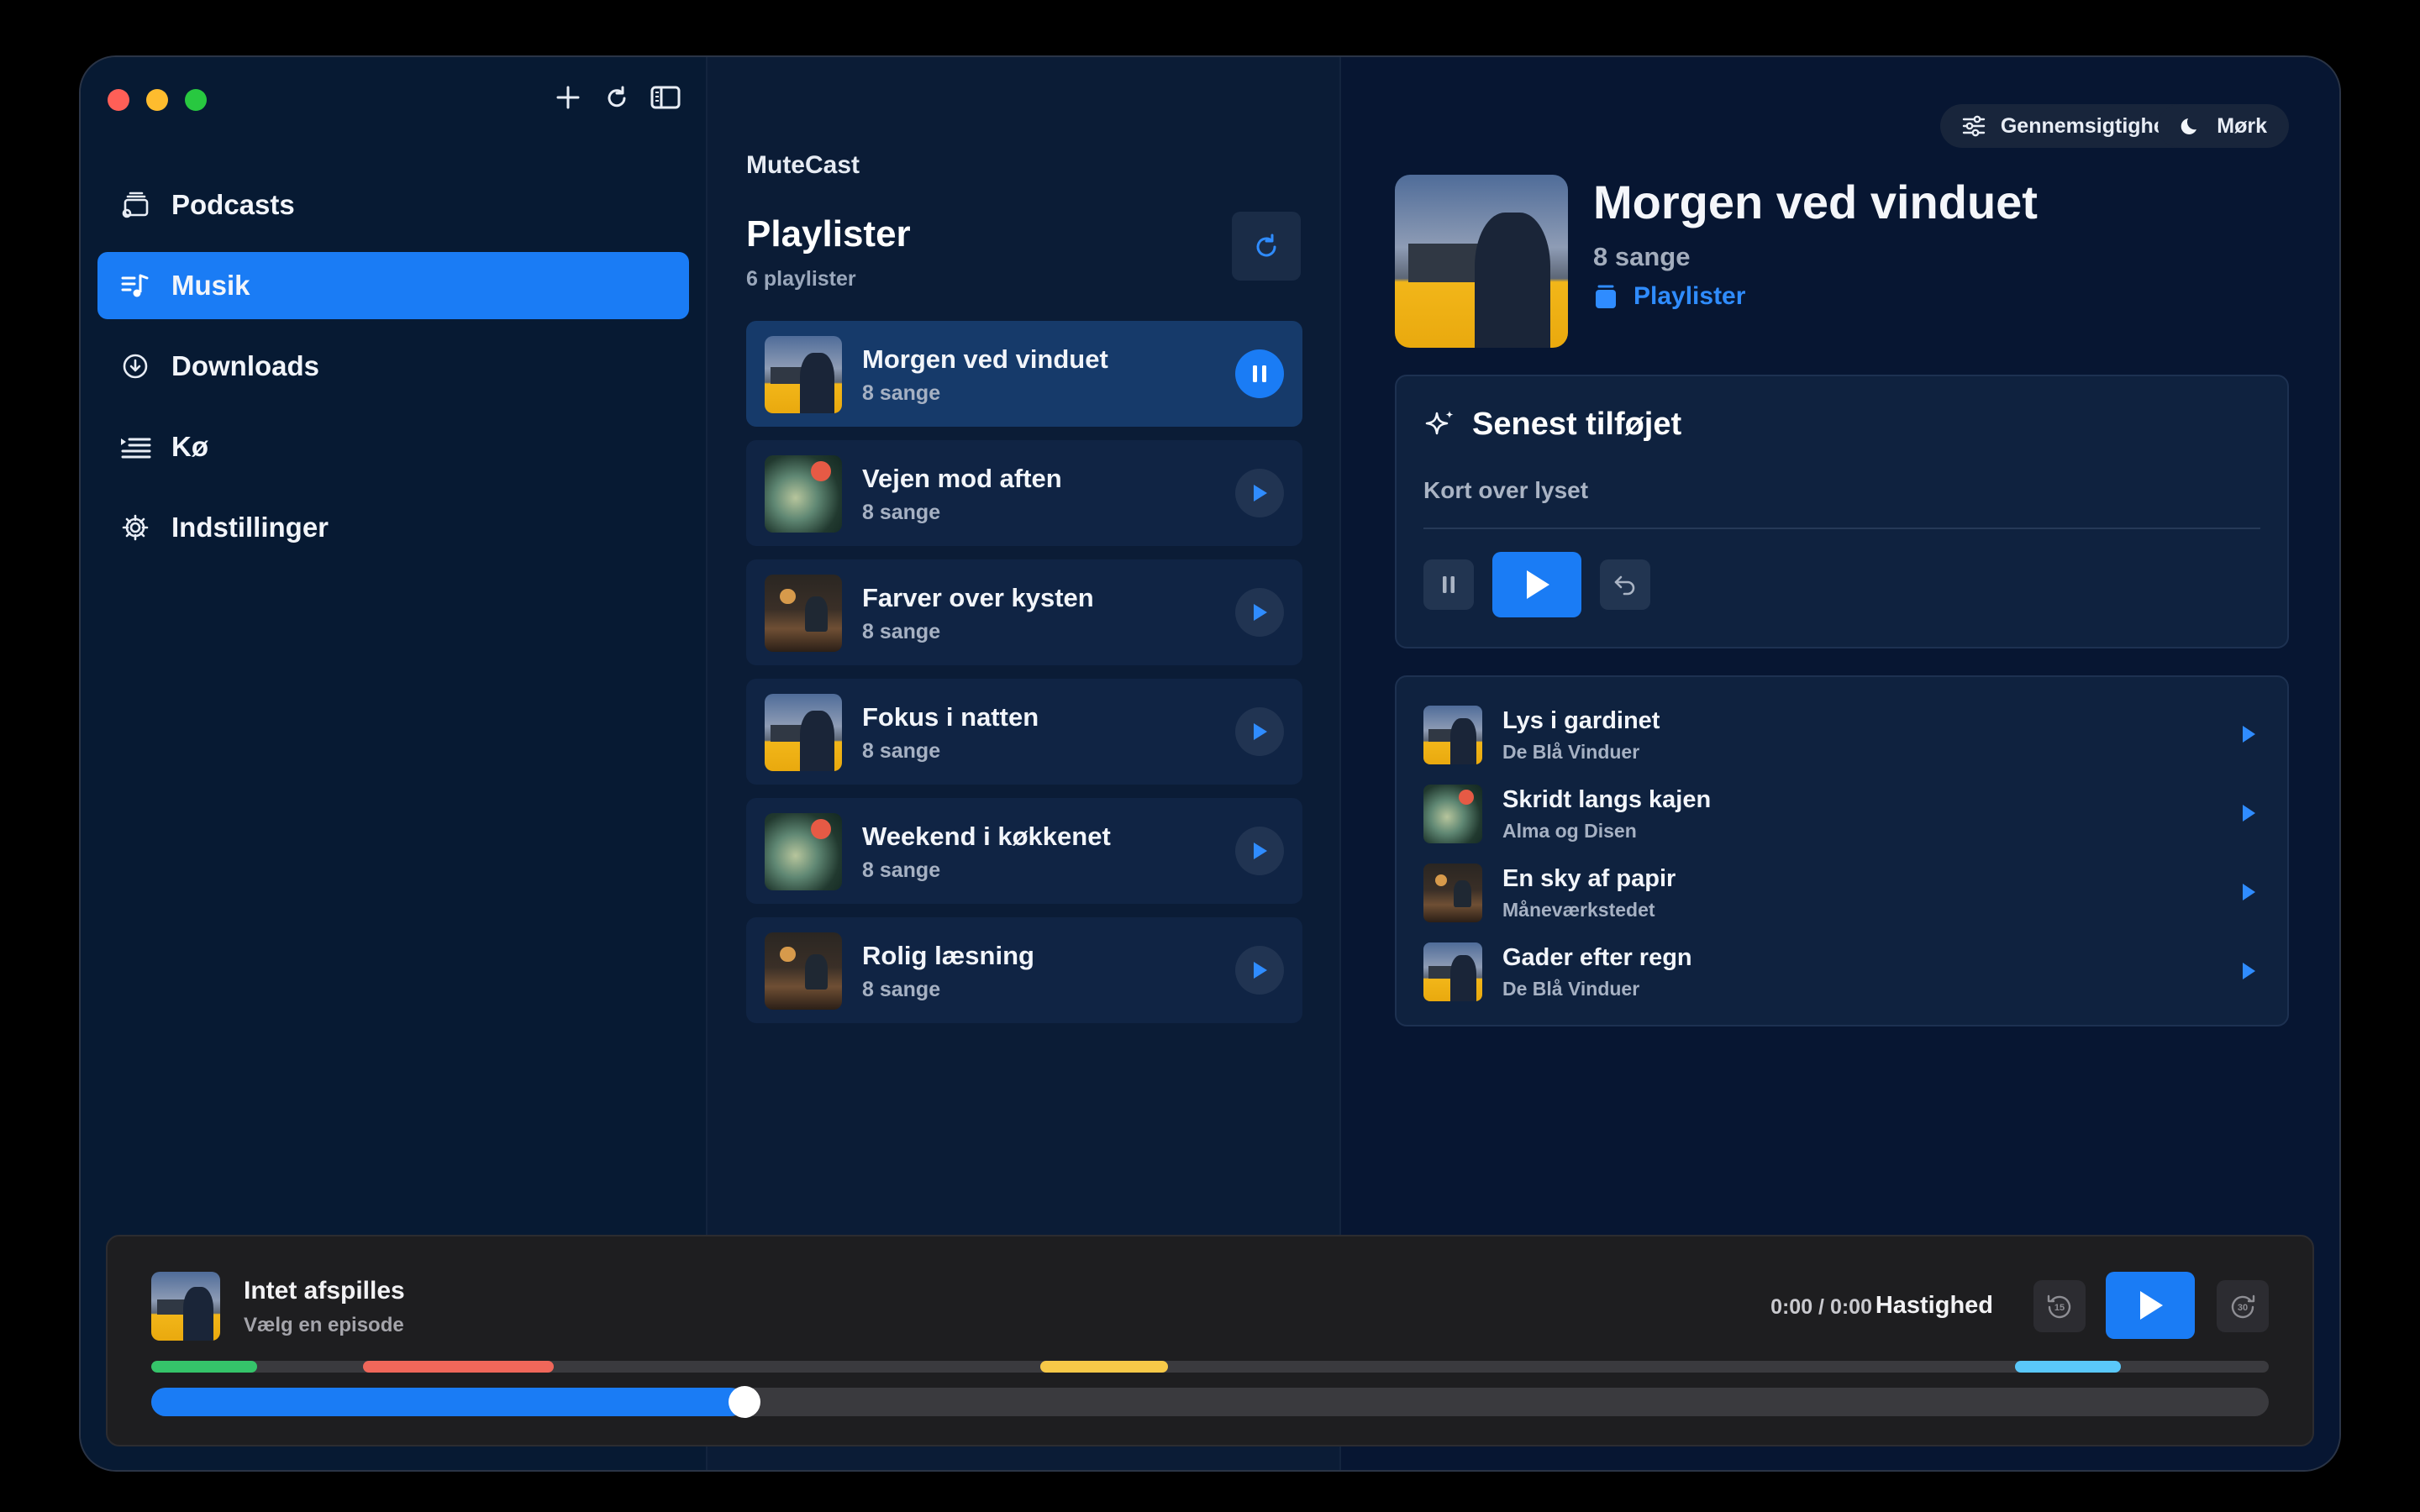  I want to click on playlists-title: Playlister, so click(828, 234).